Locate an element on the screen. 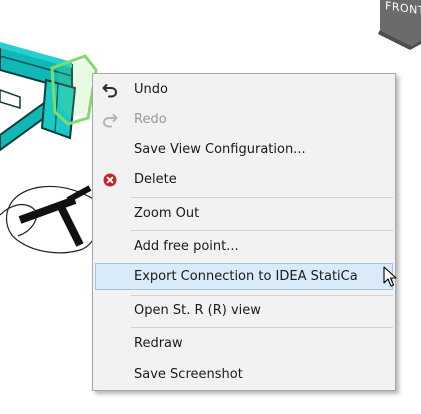 The height and width of the screenshot is (414, 421). undo-icon is located at coordinates (110, 91).